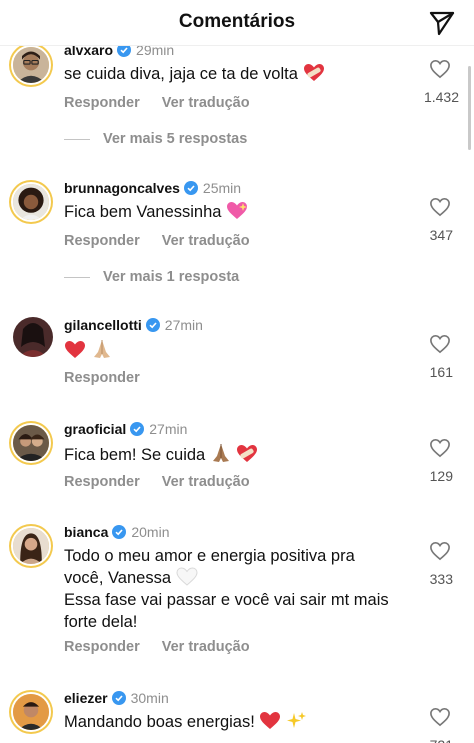 The width and height of the screenshot is (474, 743). Describe the element at coordinates (441, 476) in the screenshot. I see `like-count: 129` at that location.